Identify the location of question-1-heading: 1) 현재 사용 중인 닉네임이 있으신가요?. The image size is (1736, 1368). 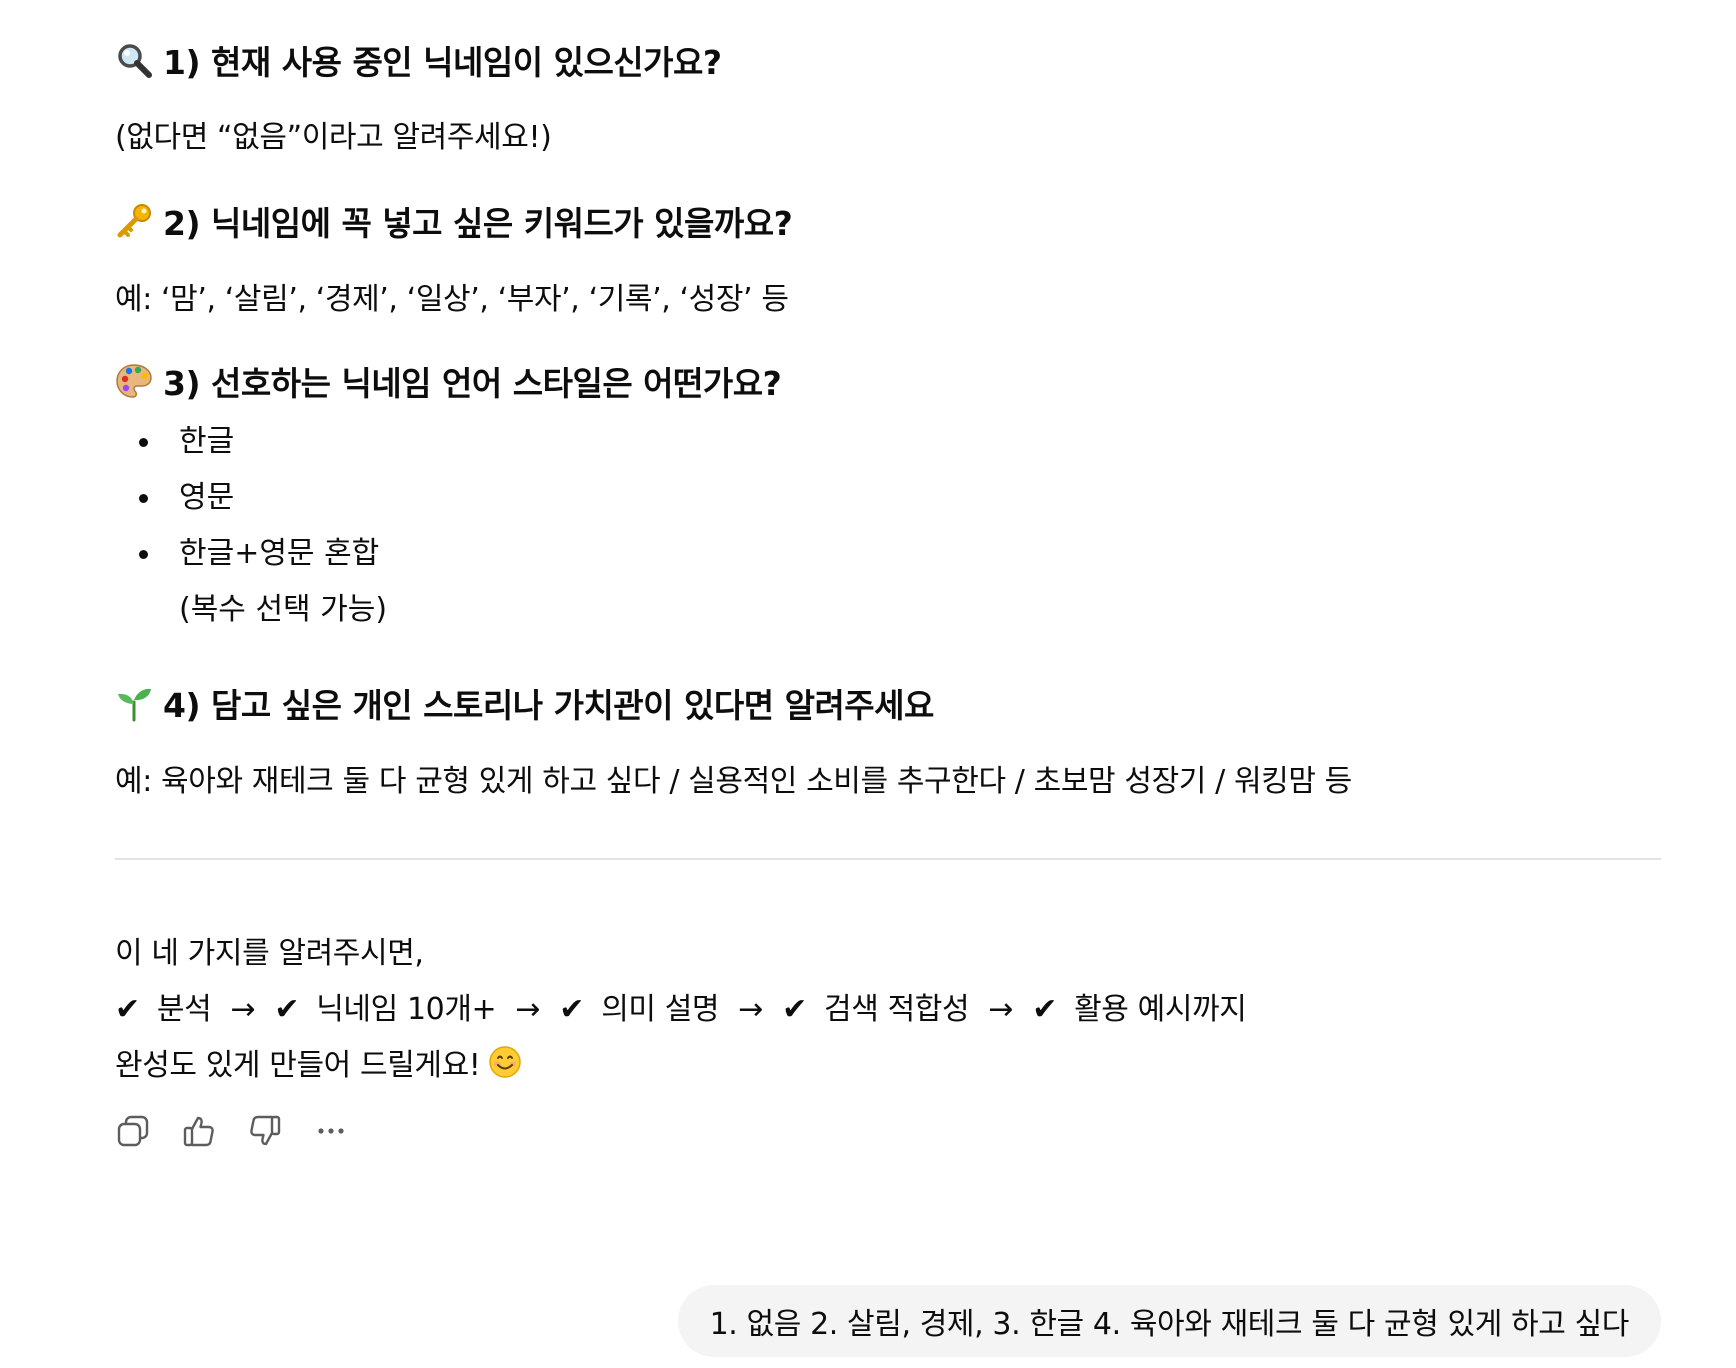
(418, 60).